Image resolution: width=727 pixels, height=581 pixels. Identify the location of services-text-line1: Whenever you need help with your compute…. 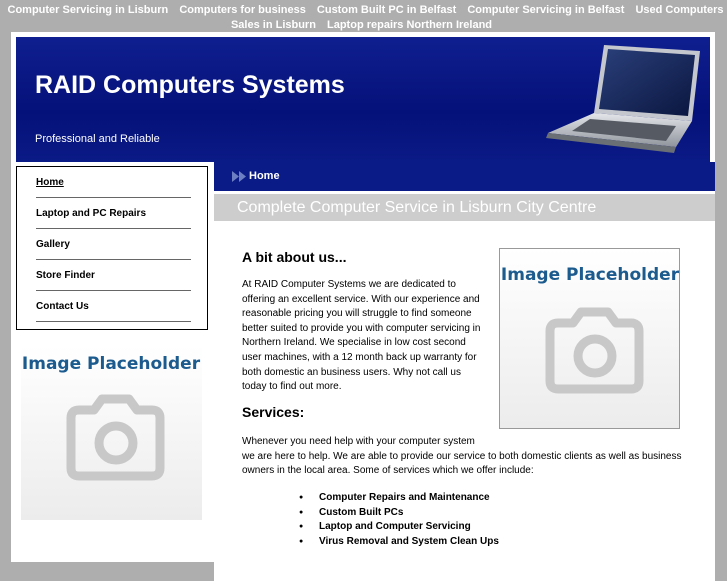
(358, 441).